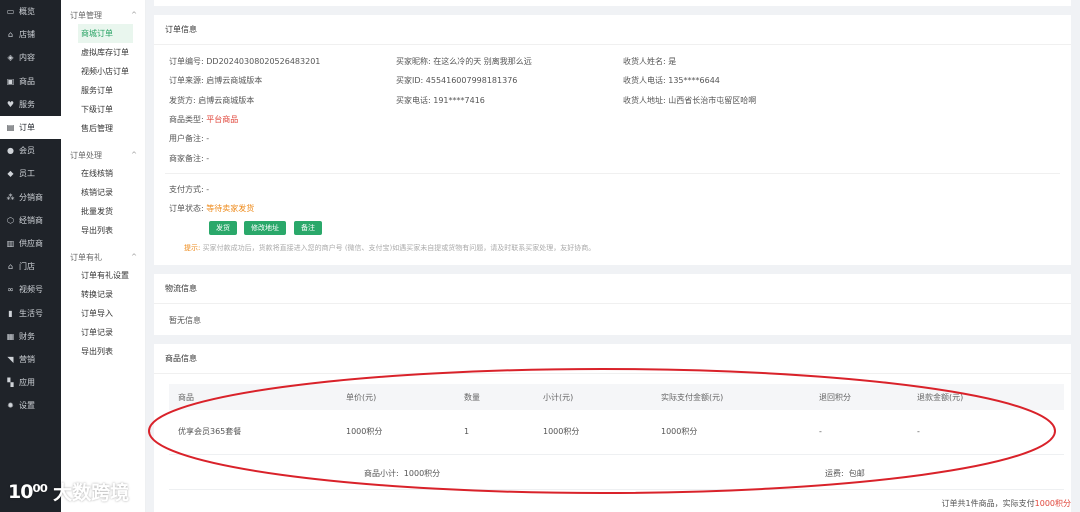  What do you see at coordinates (212, 208) in the screenshot?
I see `order-status-row: 订单状态: 等待卖家发货` at bounding box center [212, 208].